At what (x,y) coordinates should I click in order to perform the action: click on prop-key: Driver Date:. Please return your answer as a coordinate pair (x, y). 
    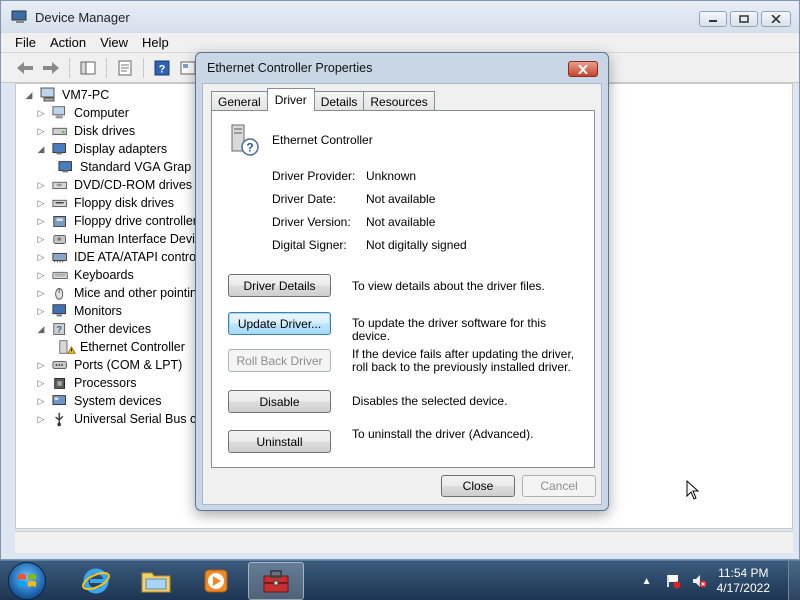
    Looking at the image, I should click on (304, 199).